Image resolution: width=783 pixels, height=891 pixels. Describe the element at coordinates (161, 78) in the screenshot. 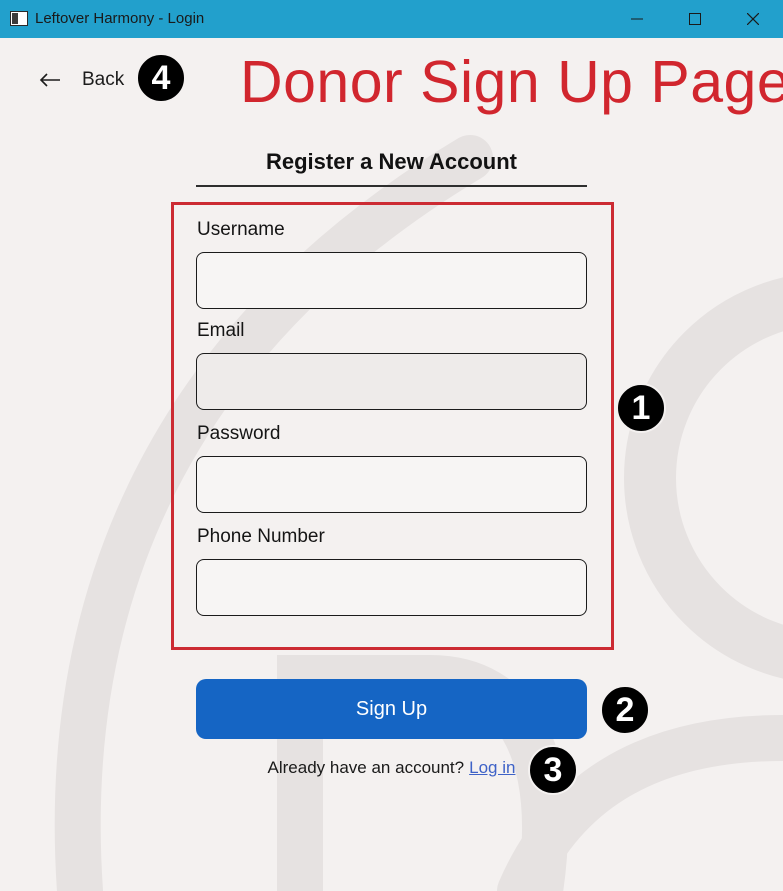

I see `annotation-badge-4: 4` at that location.